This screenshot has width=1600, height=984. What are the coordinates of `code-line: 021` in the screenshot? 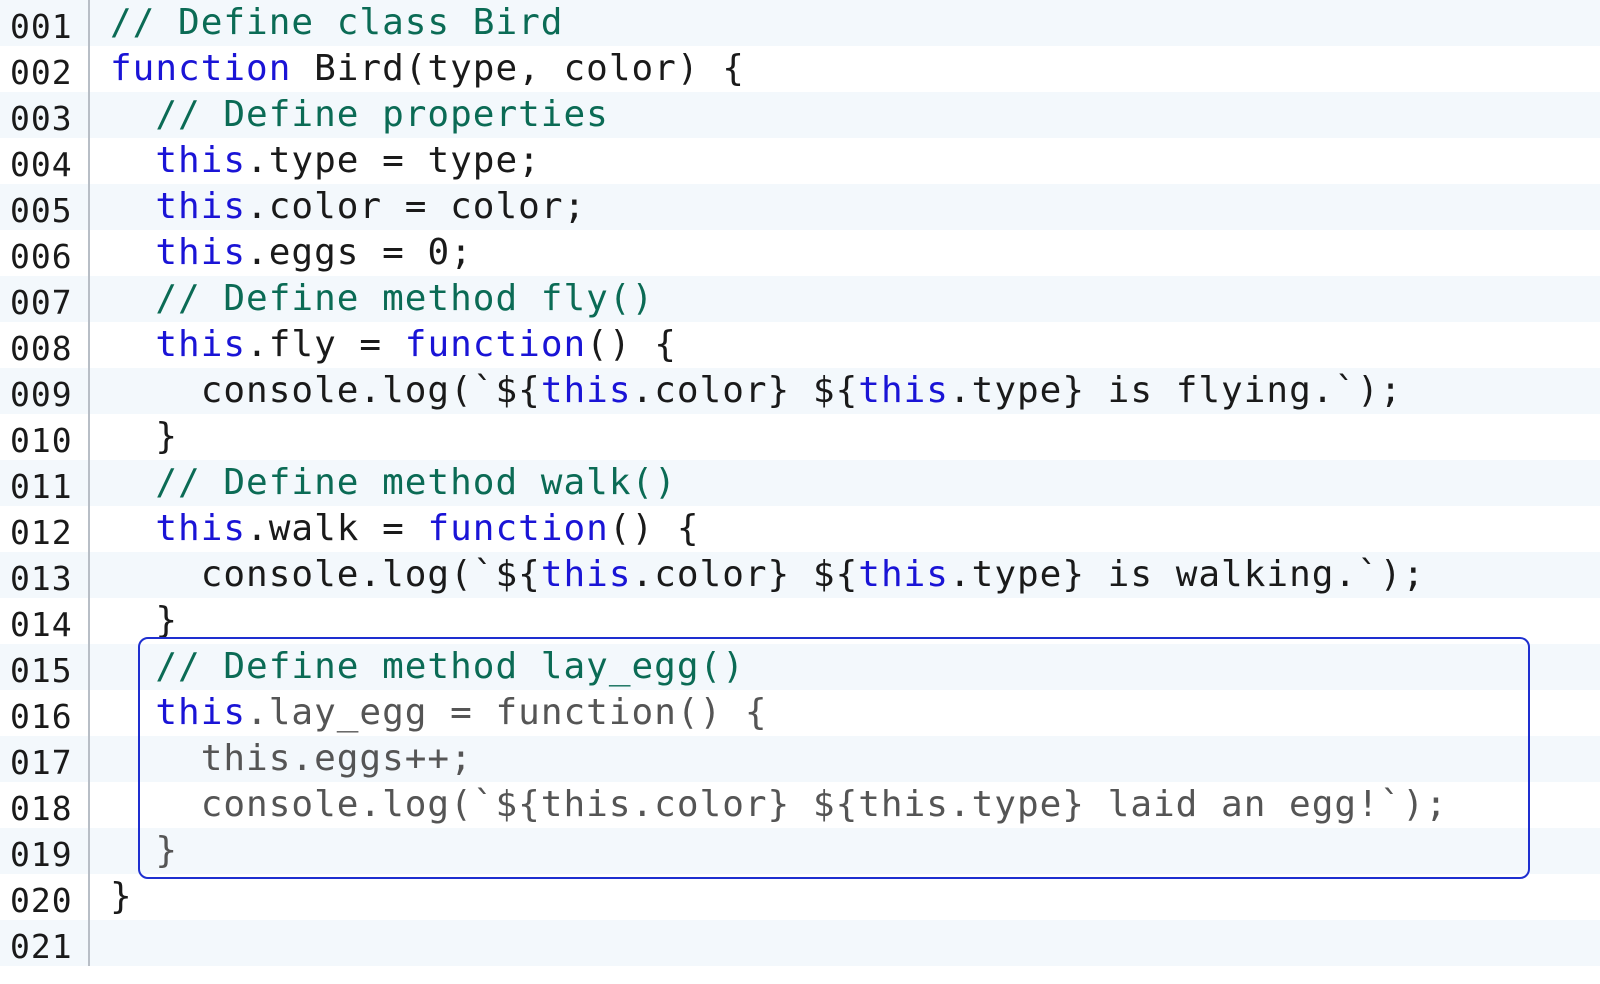 It's located at (800, 943).